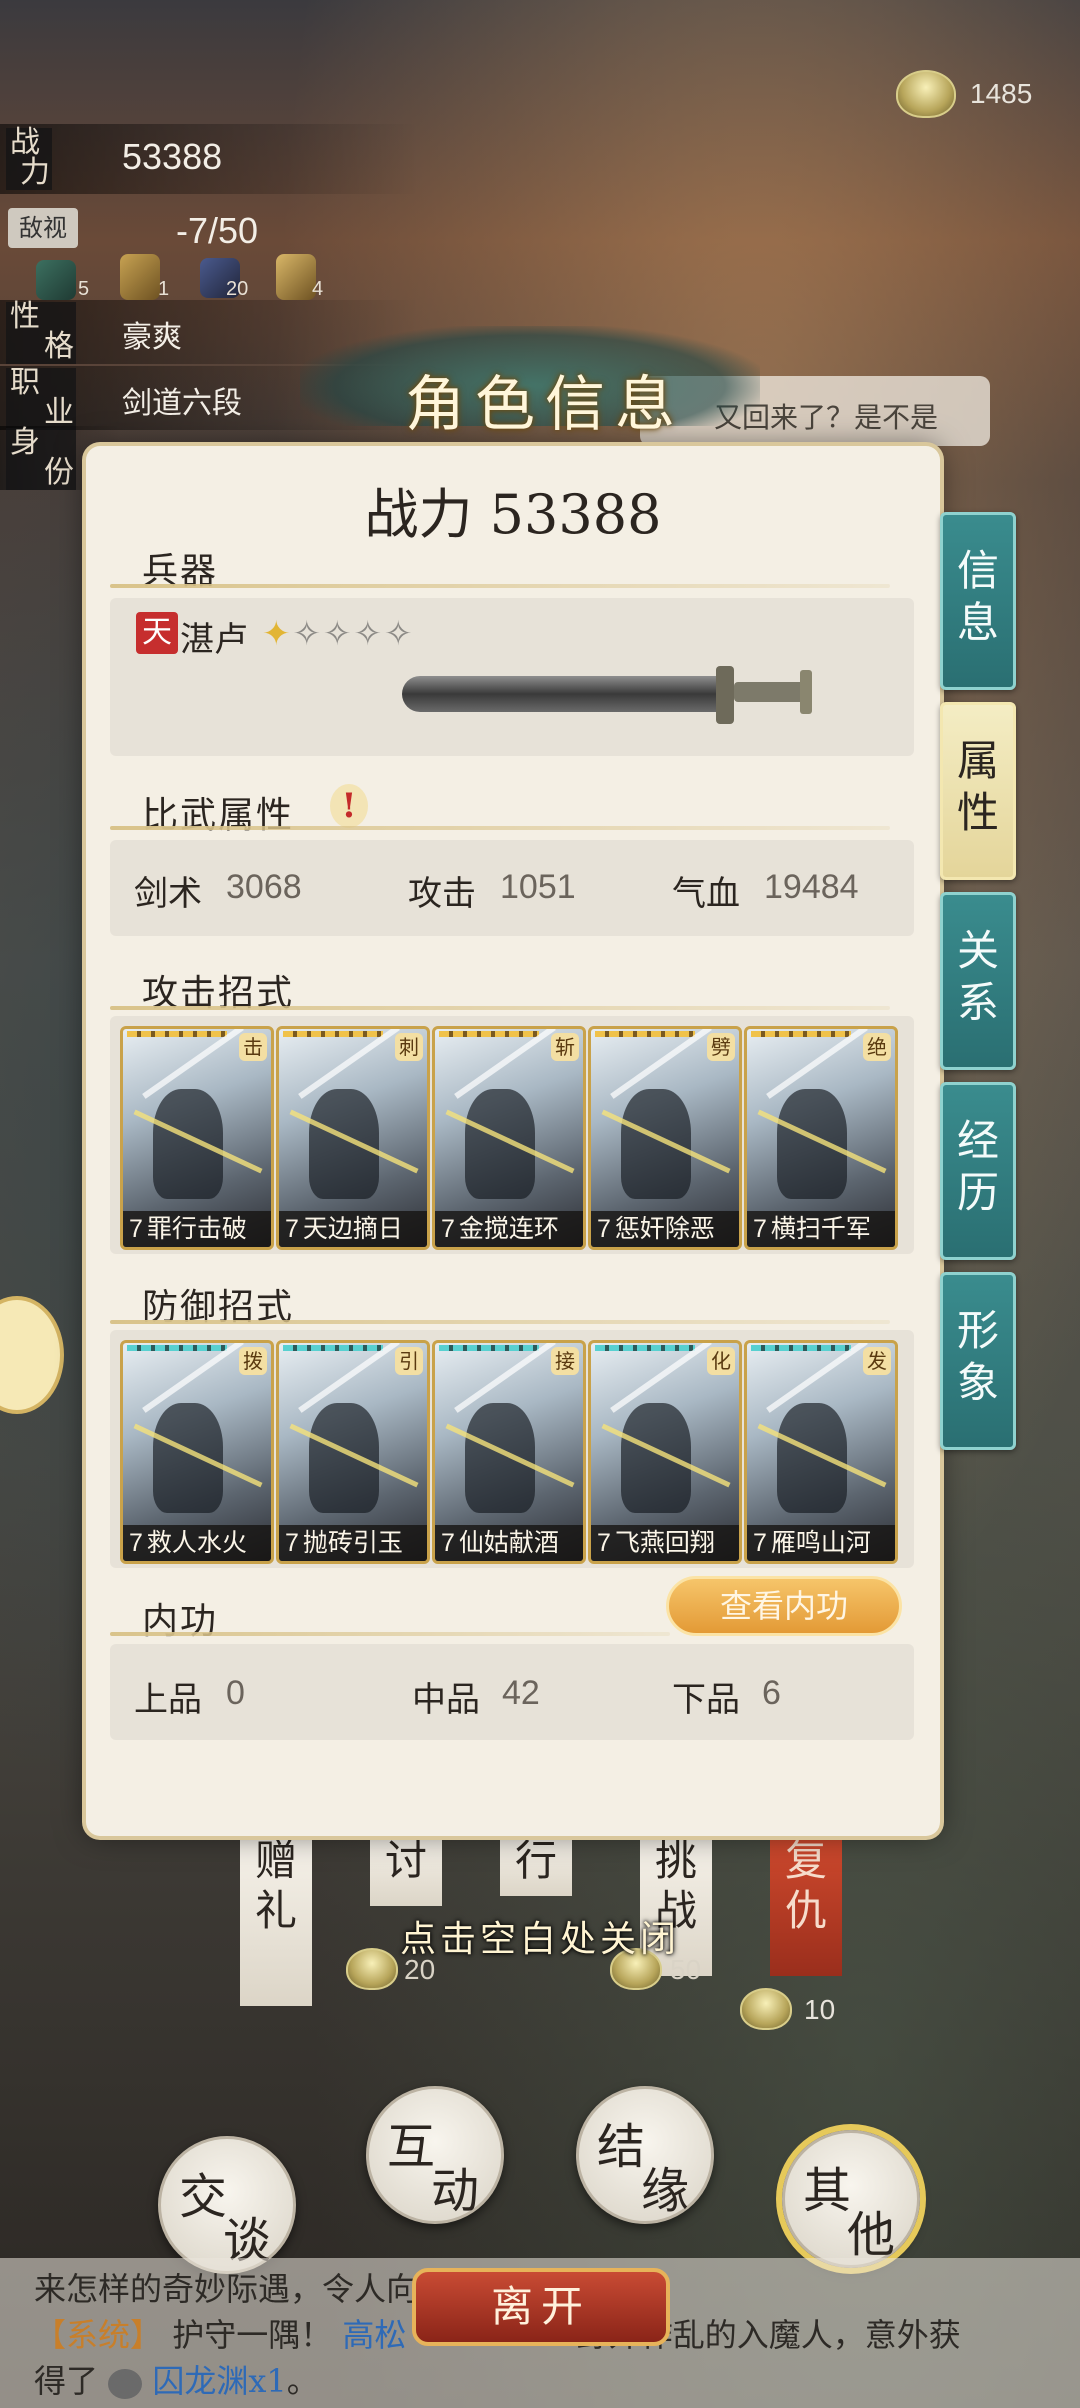 This screenshot has height=2408, width=1080. I want to click on resource-count: 4, so click(318, 289).